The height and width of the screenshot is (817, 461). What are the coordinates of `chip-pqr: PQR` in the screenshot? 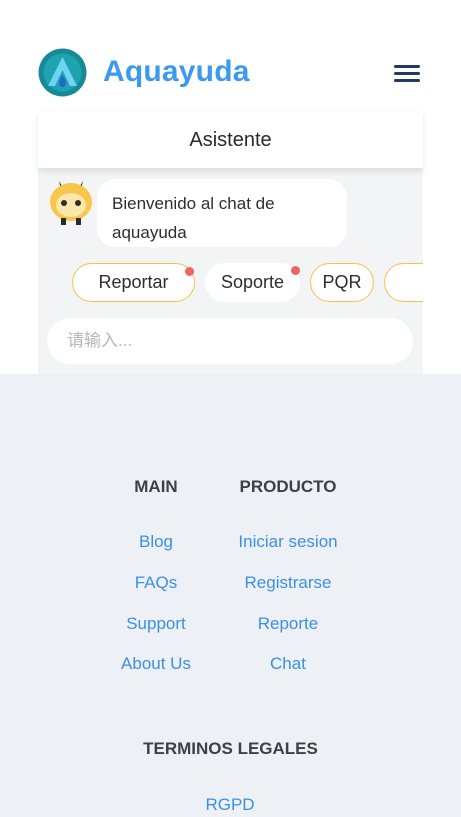 It's located at (342, 282).